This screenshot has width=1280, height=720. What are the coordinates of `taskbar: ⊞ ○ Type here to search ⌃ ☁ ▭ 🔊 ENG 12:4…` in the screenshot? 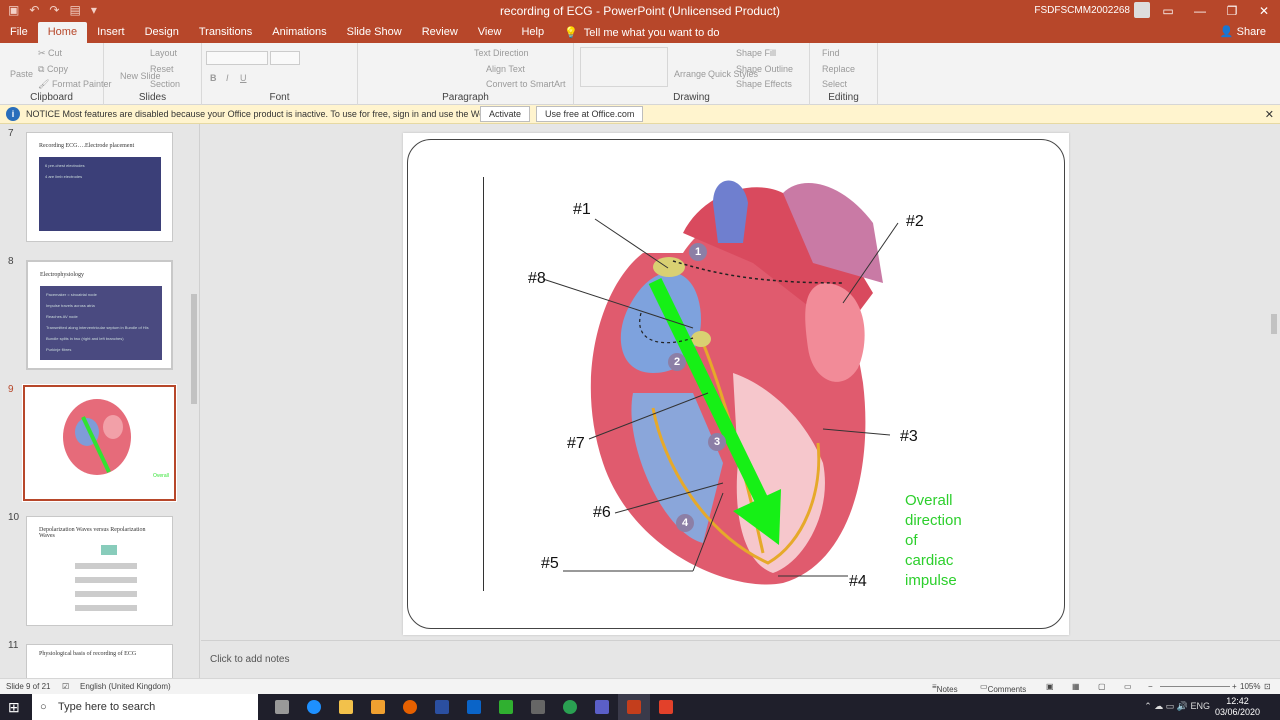 It's located at (640, 707).